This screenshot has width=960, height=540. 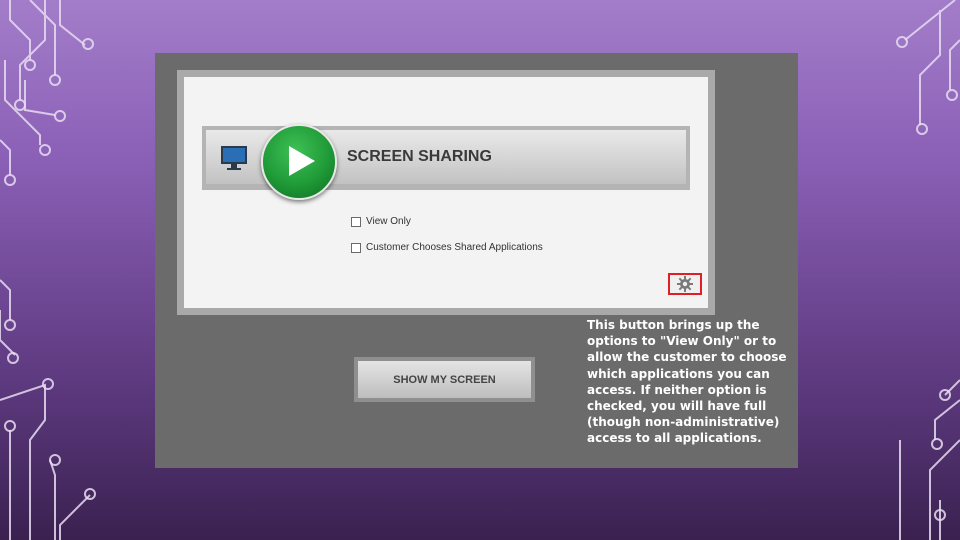 What do you see at coordinates (419, 156) in the screenshot?
I see `dialog-title: SCREEN SHARING` at bounding box center [419, 156].